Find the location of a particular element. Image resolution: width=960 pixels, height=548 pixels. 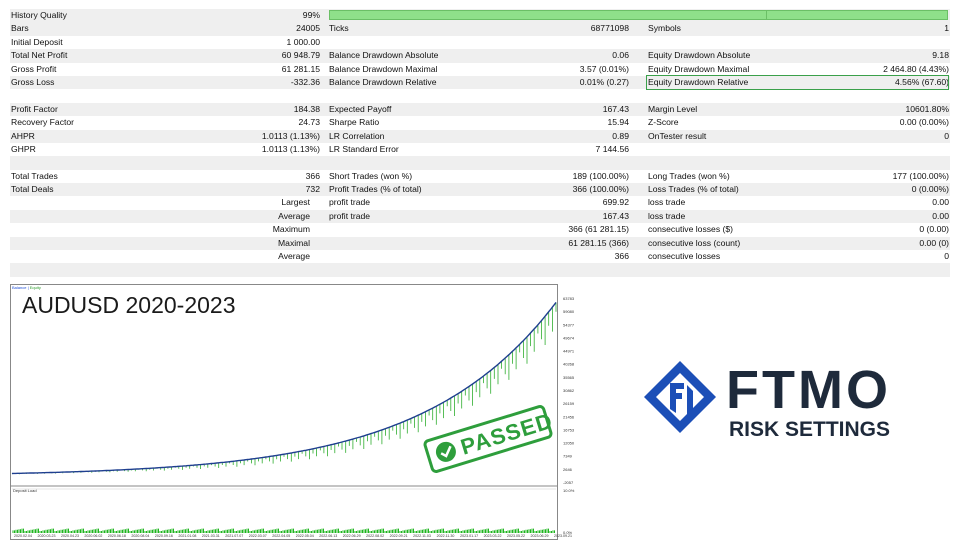

stat-value: 0 (0.00) is located at coordinates (934, 229).